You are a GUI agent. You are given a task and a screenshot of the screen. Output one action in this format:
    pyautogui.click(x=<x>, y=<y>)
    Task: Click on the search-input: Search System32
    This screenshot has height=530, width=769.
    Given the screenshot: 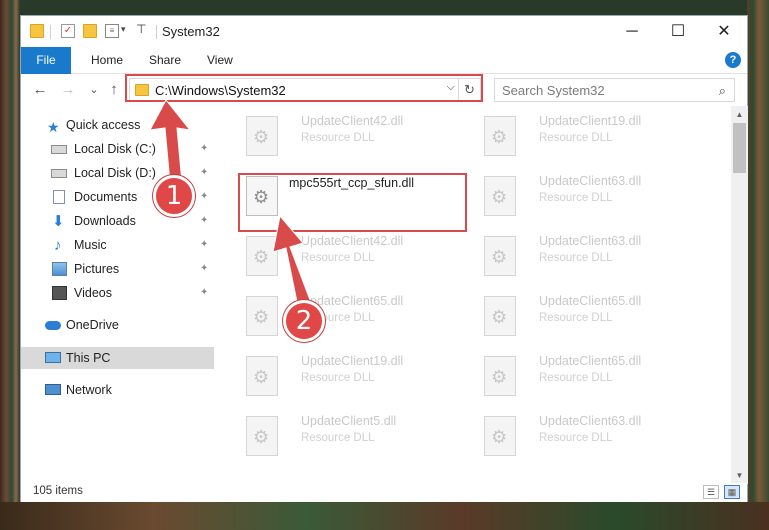 What is the action you would take?
    pyautogui.click(x=553, y=90)
    